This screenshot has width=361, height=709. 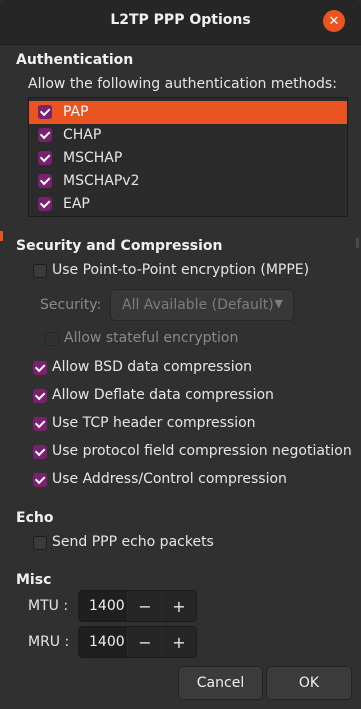 What do you see at coordinates (357, 243) in the screenshot?
I see `right-edge-mark` at bounding box center [357, 243].